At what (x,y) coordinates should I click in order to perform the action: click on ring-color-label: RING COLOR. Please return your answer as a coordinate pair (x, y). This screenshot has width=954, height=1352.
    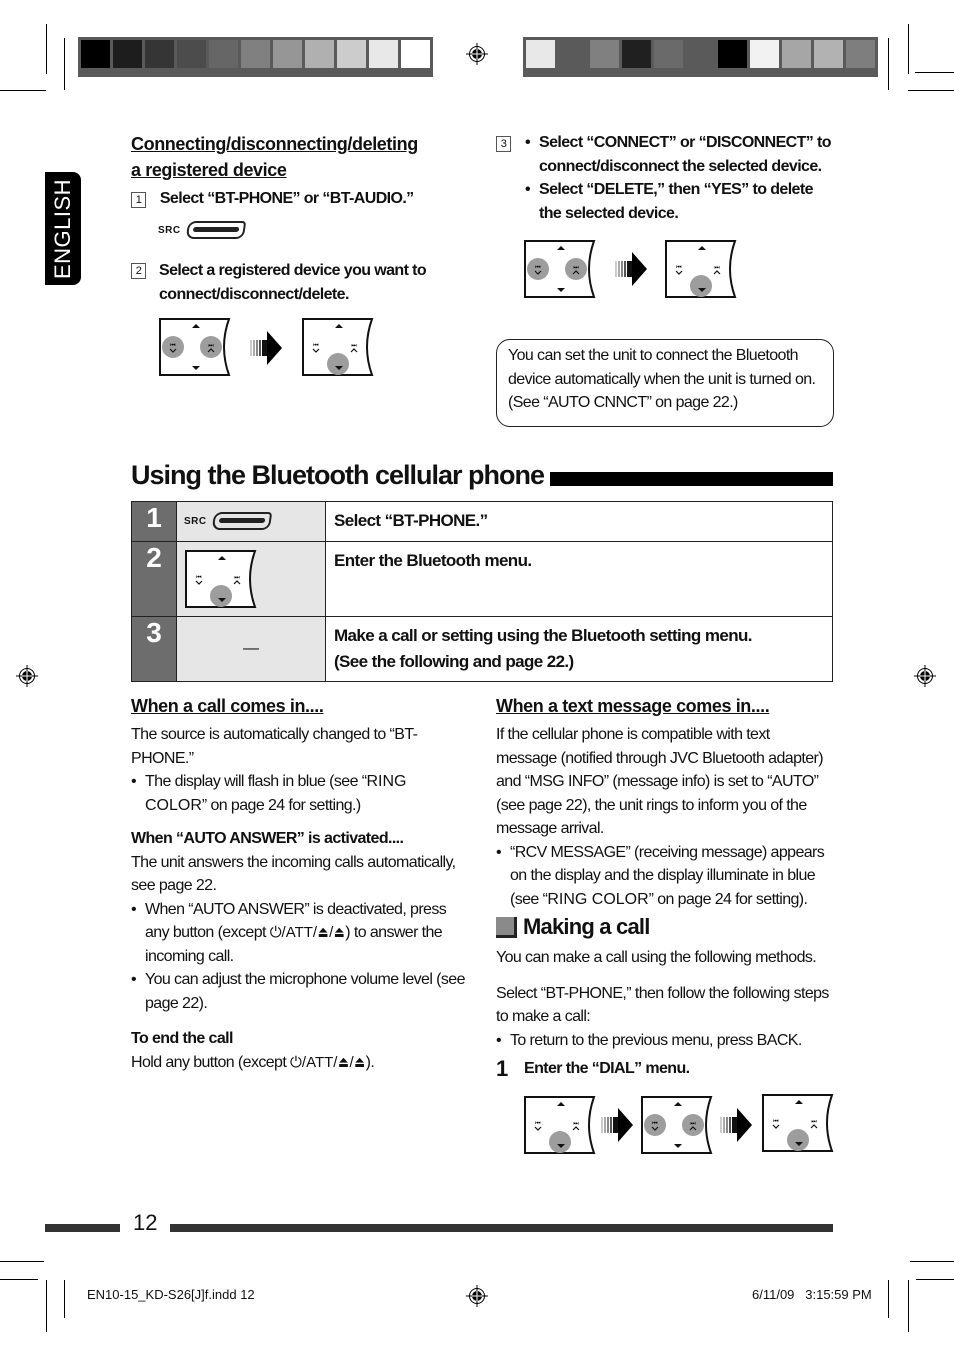
    Looking at the image, I should click on (598, 899).